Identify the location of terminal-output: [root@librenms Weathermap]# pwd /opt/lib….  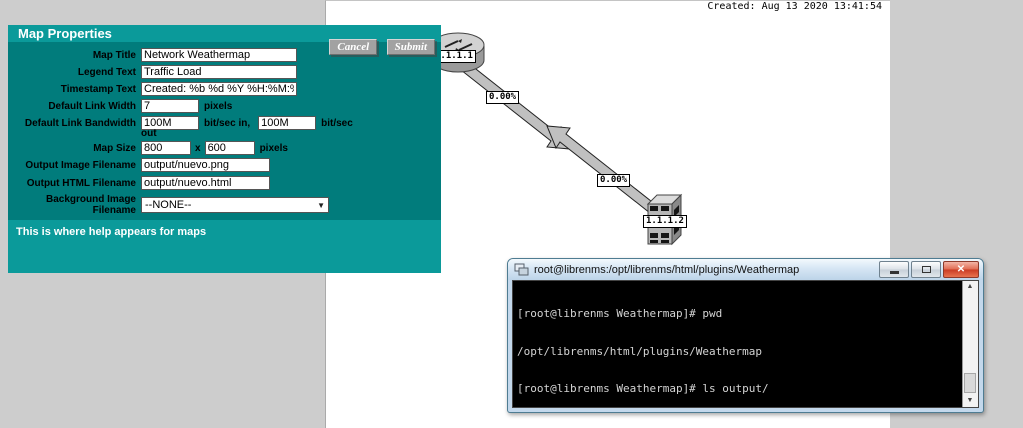
(738, 344).